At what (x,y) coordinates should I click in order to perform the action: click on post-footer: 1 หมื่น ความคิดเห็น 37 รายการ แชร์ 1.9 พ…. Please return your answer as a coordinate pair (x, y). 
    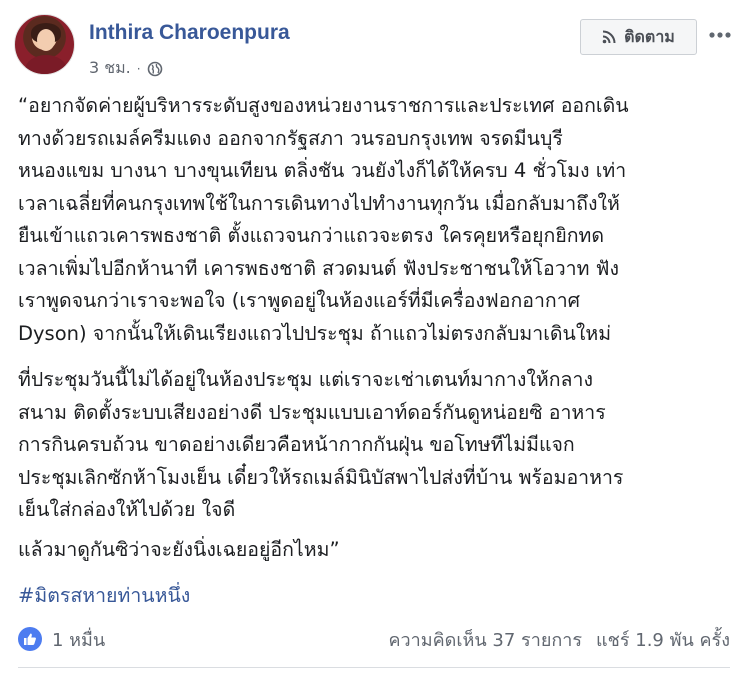
    Looking at the image, I should click on (374, 639).